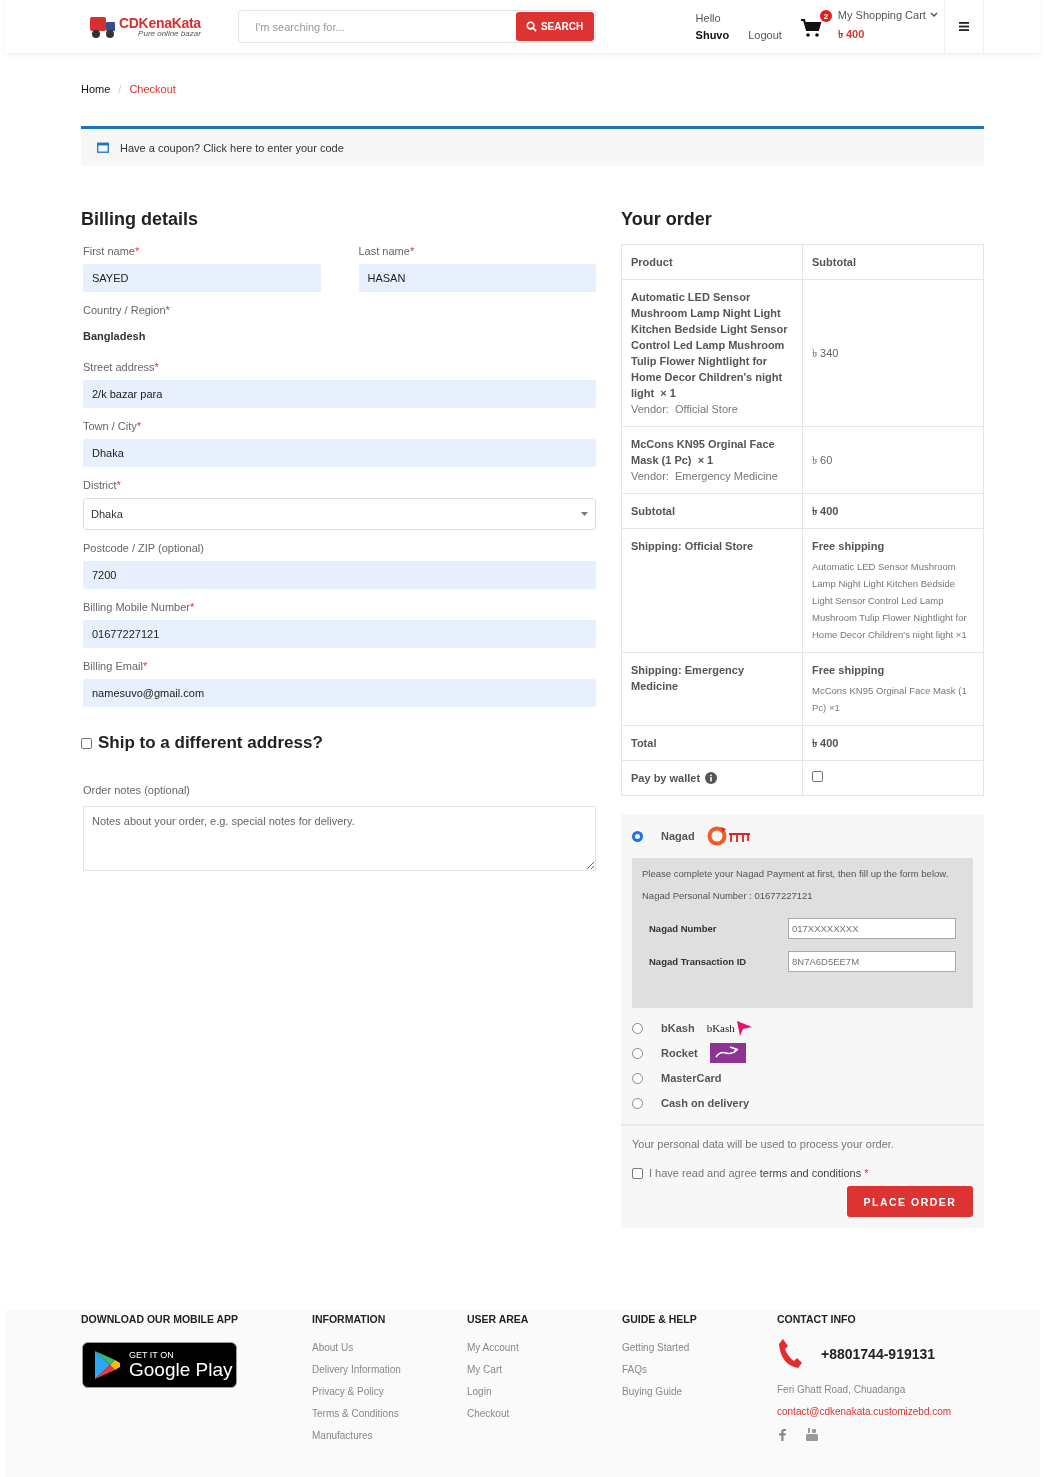 This screenshot has height=1477, width=1045. What do you see at coordinates (232, 147) in the screenshot?
I see `coupon-link: Have a coupon? Click here to enter your code` at bounding box center [232, 147].